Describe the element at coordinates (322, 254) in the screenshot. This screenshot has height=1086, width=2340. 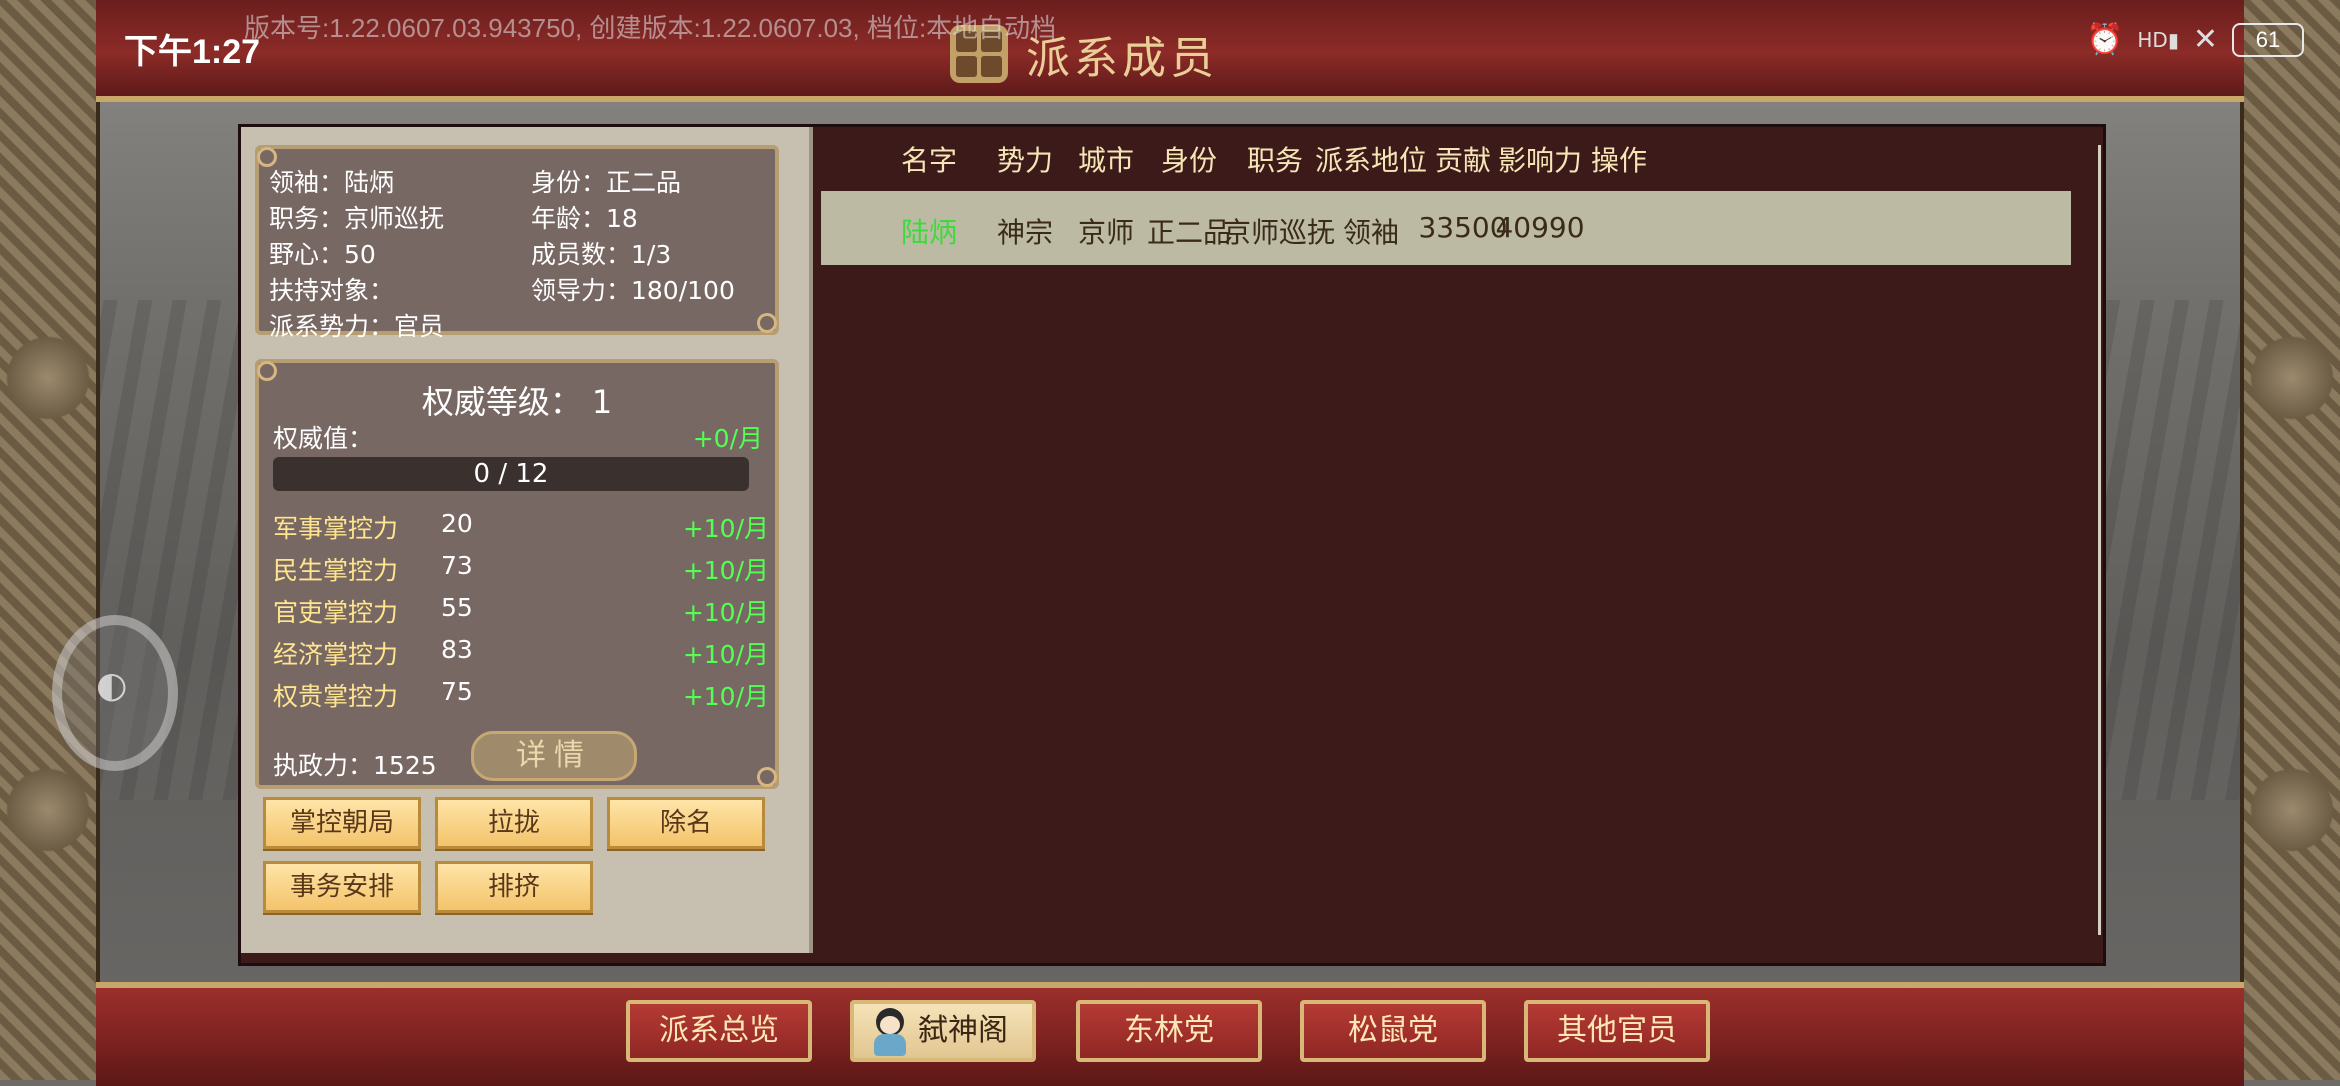
I see `leader-ambition: 野心：50` at that location.